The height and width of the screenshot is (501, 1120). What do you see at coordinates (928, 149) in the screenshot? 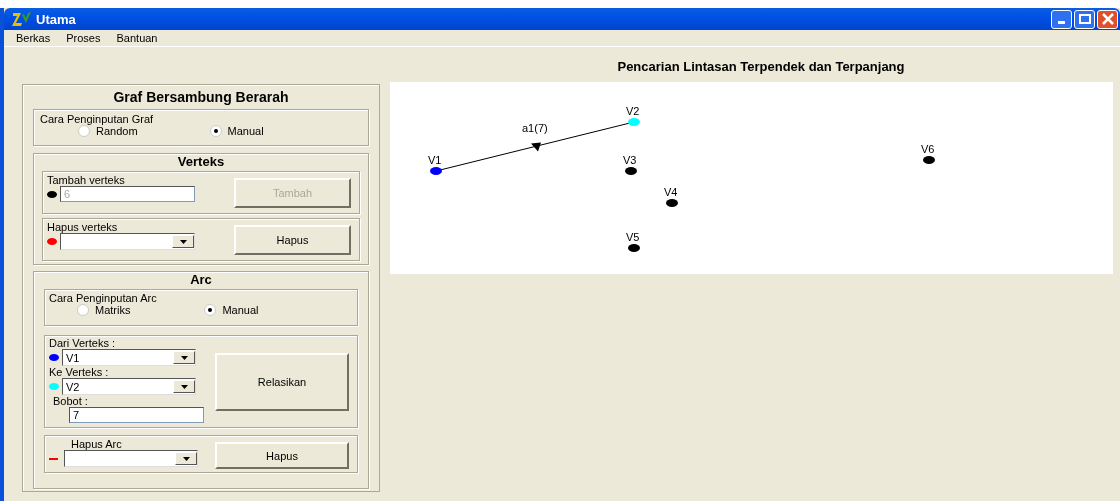
I see `vertex-label: V6` at bounding box center [928, 149].